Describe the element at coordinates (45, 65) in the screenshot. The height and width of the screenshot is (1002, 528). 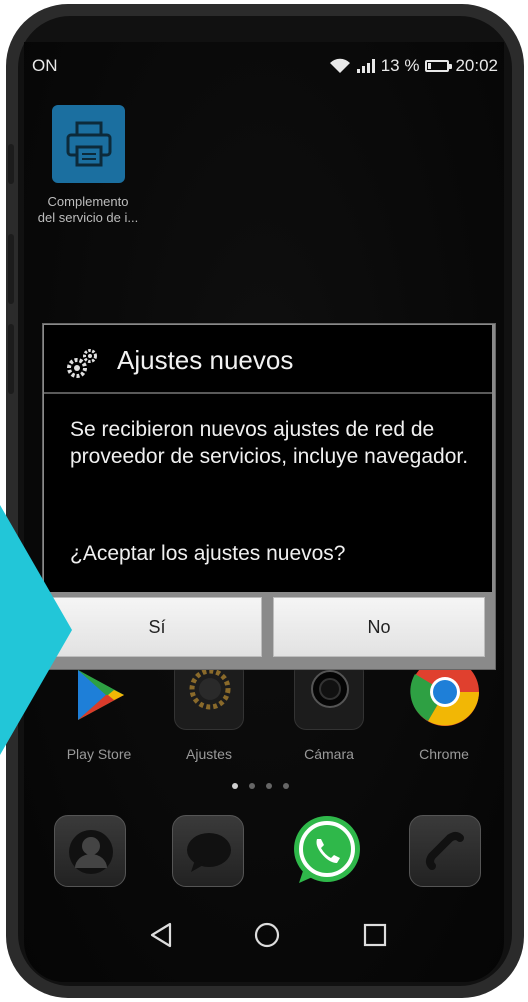
I see `carrier-label: ON` at that location.